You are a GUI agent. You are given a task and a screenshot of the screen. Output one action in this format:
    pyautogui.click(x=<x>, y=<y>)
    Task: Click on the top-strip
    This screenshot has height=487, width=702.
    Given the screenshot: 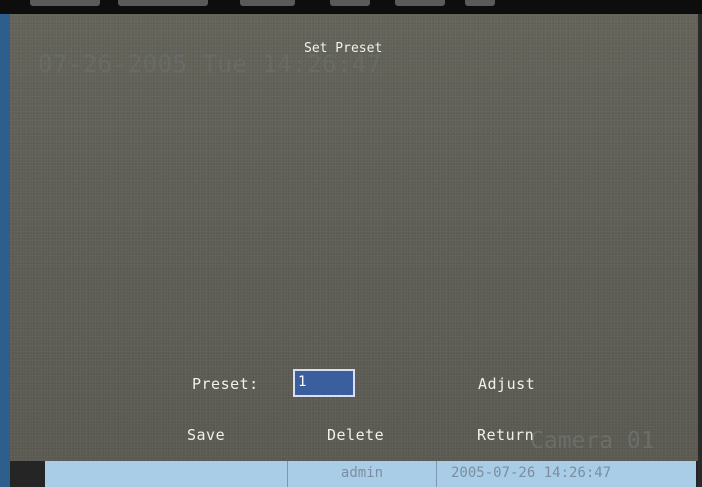 What is the action you would take?
    pyautogui.click(x=351, y=7)
    